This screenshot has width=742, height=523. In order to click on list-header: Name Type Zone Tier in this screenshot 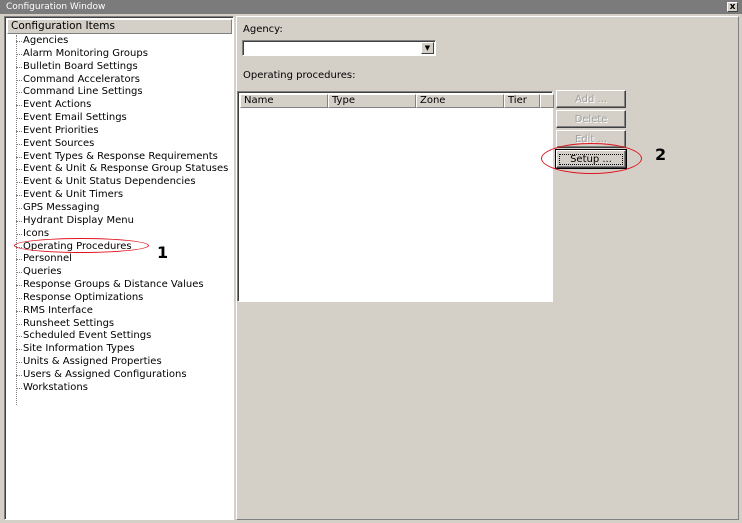, I will do `click(397, 101)`.